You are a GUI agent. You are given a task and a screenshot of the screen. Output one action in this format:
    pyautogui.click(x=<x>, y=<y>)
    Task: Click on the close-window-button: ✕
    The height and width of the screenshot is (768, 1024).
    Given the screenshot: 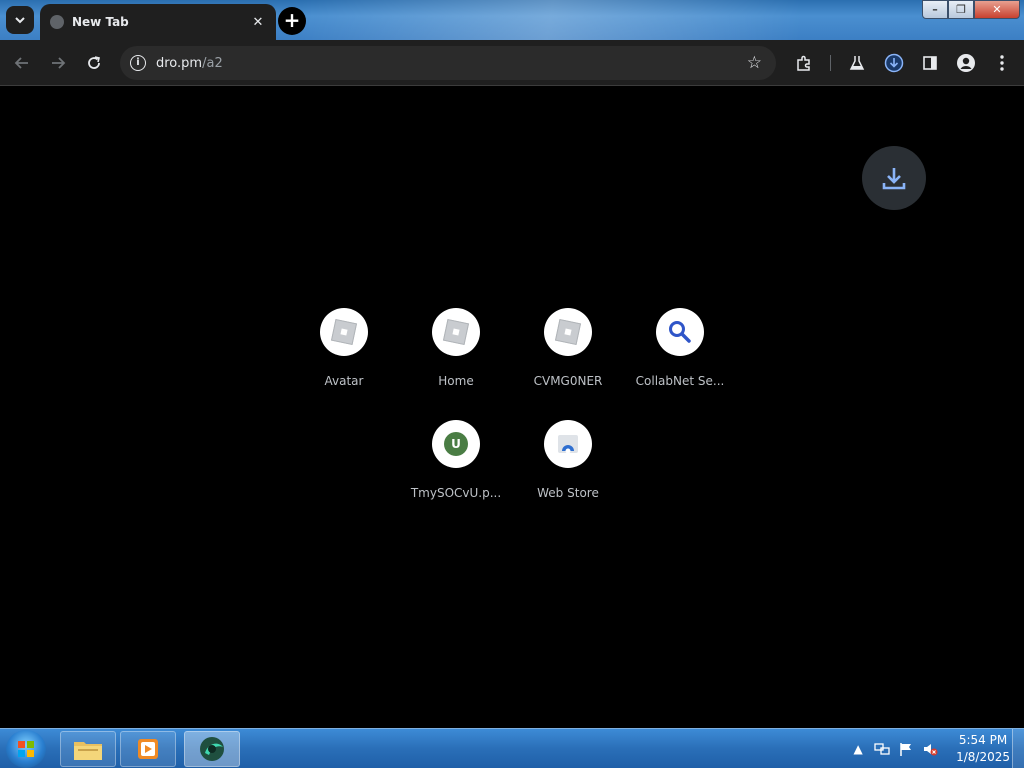 What is the action you would take?
    pyautogui.click(x=997, y=9)
    